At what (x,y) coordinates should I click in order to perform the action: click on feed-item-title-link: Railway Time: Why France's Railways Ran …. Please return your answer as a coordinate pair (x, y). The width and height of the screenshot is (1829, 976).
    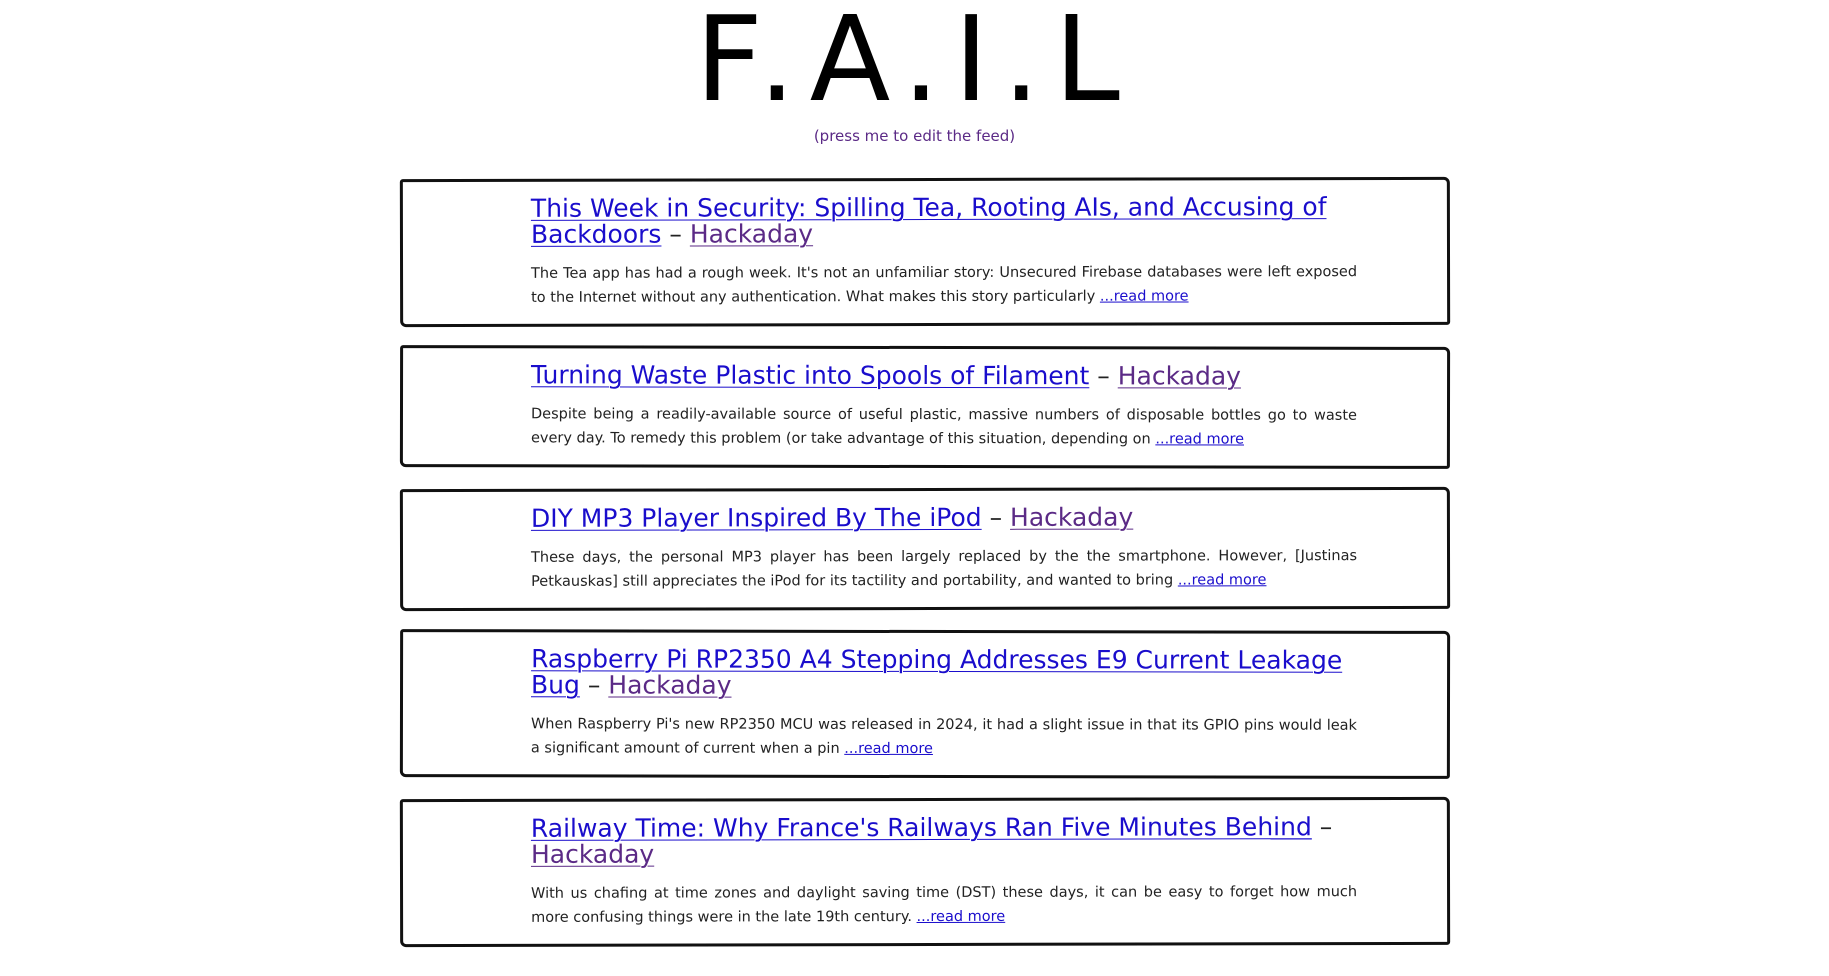
    Looking at the image, I should click on (921, 827).